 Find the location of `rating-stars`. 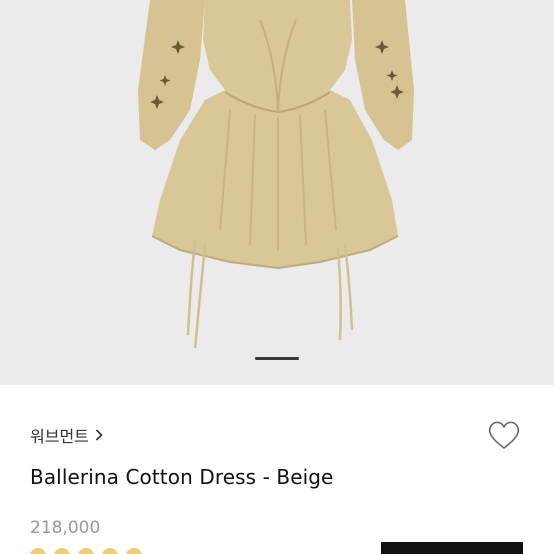

rating-stars is located at coordinates (110, 551).